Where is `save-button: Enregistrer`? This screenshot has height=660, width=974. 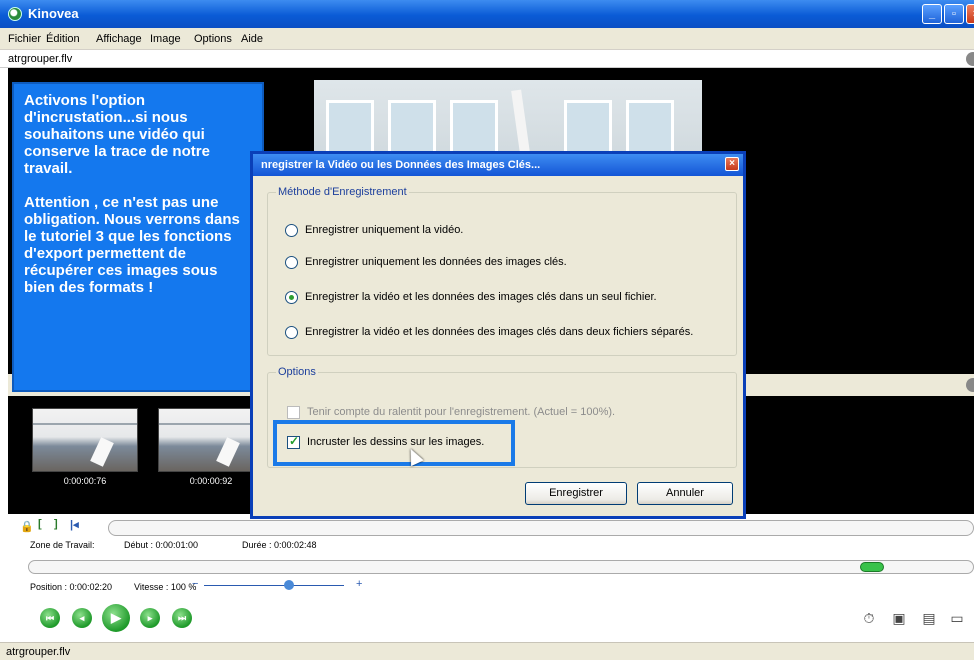 save-button: Enregistrer is located at coordinates (576, 493).